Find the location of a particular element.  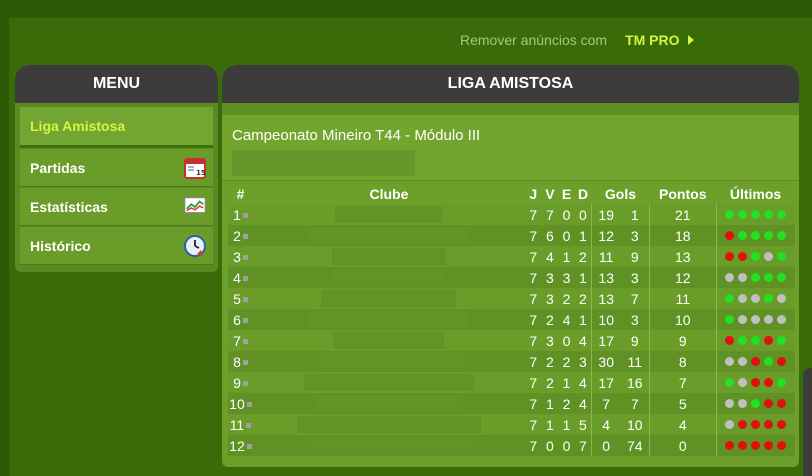

col-pontos: Pontos is located at coordinates (683, 193).